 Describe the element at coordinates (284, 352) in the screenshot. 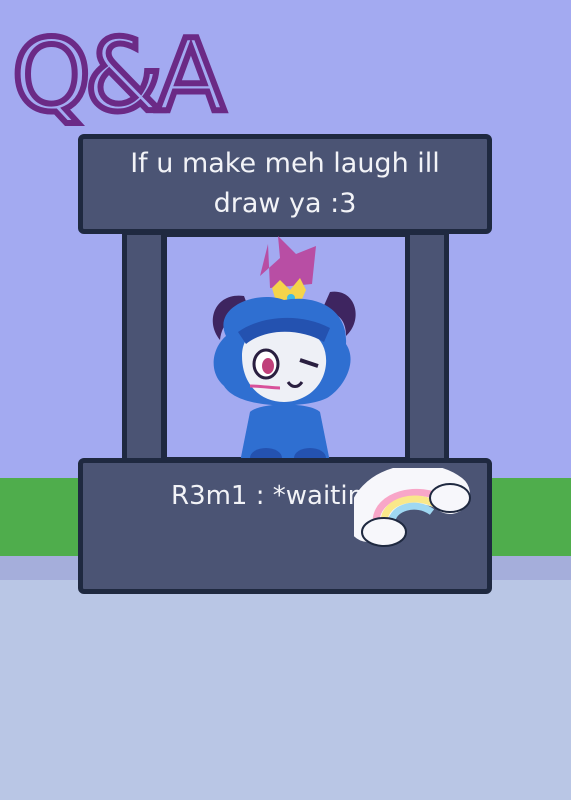

I see `character-illustration` at that location.